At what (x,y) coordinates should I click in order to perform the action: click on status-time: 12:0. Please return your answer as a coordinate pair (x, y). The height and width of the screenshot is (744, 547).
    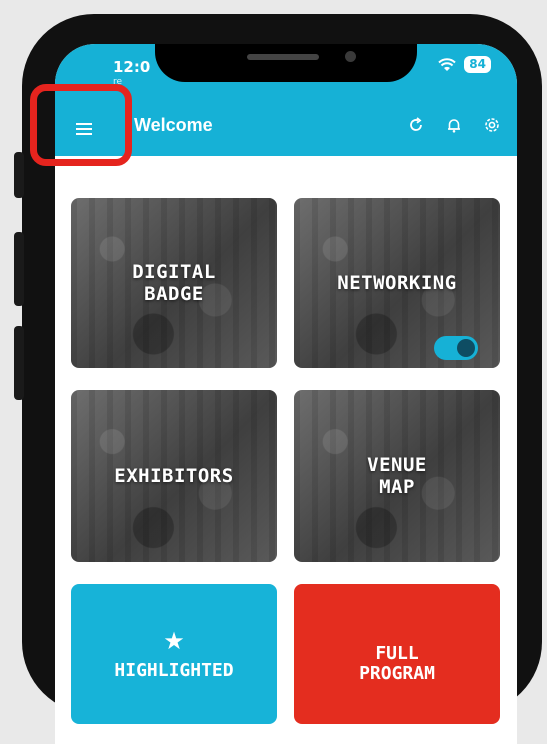
    Looking at the image, I should click on (132, 67).